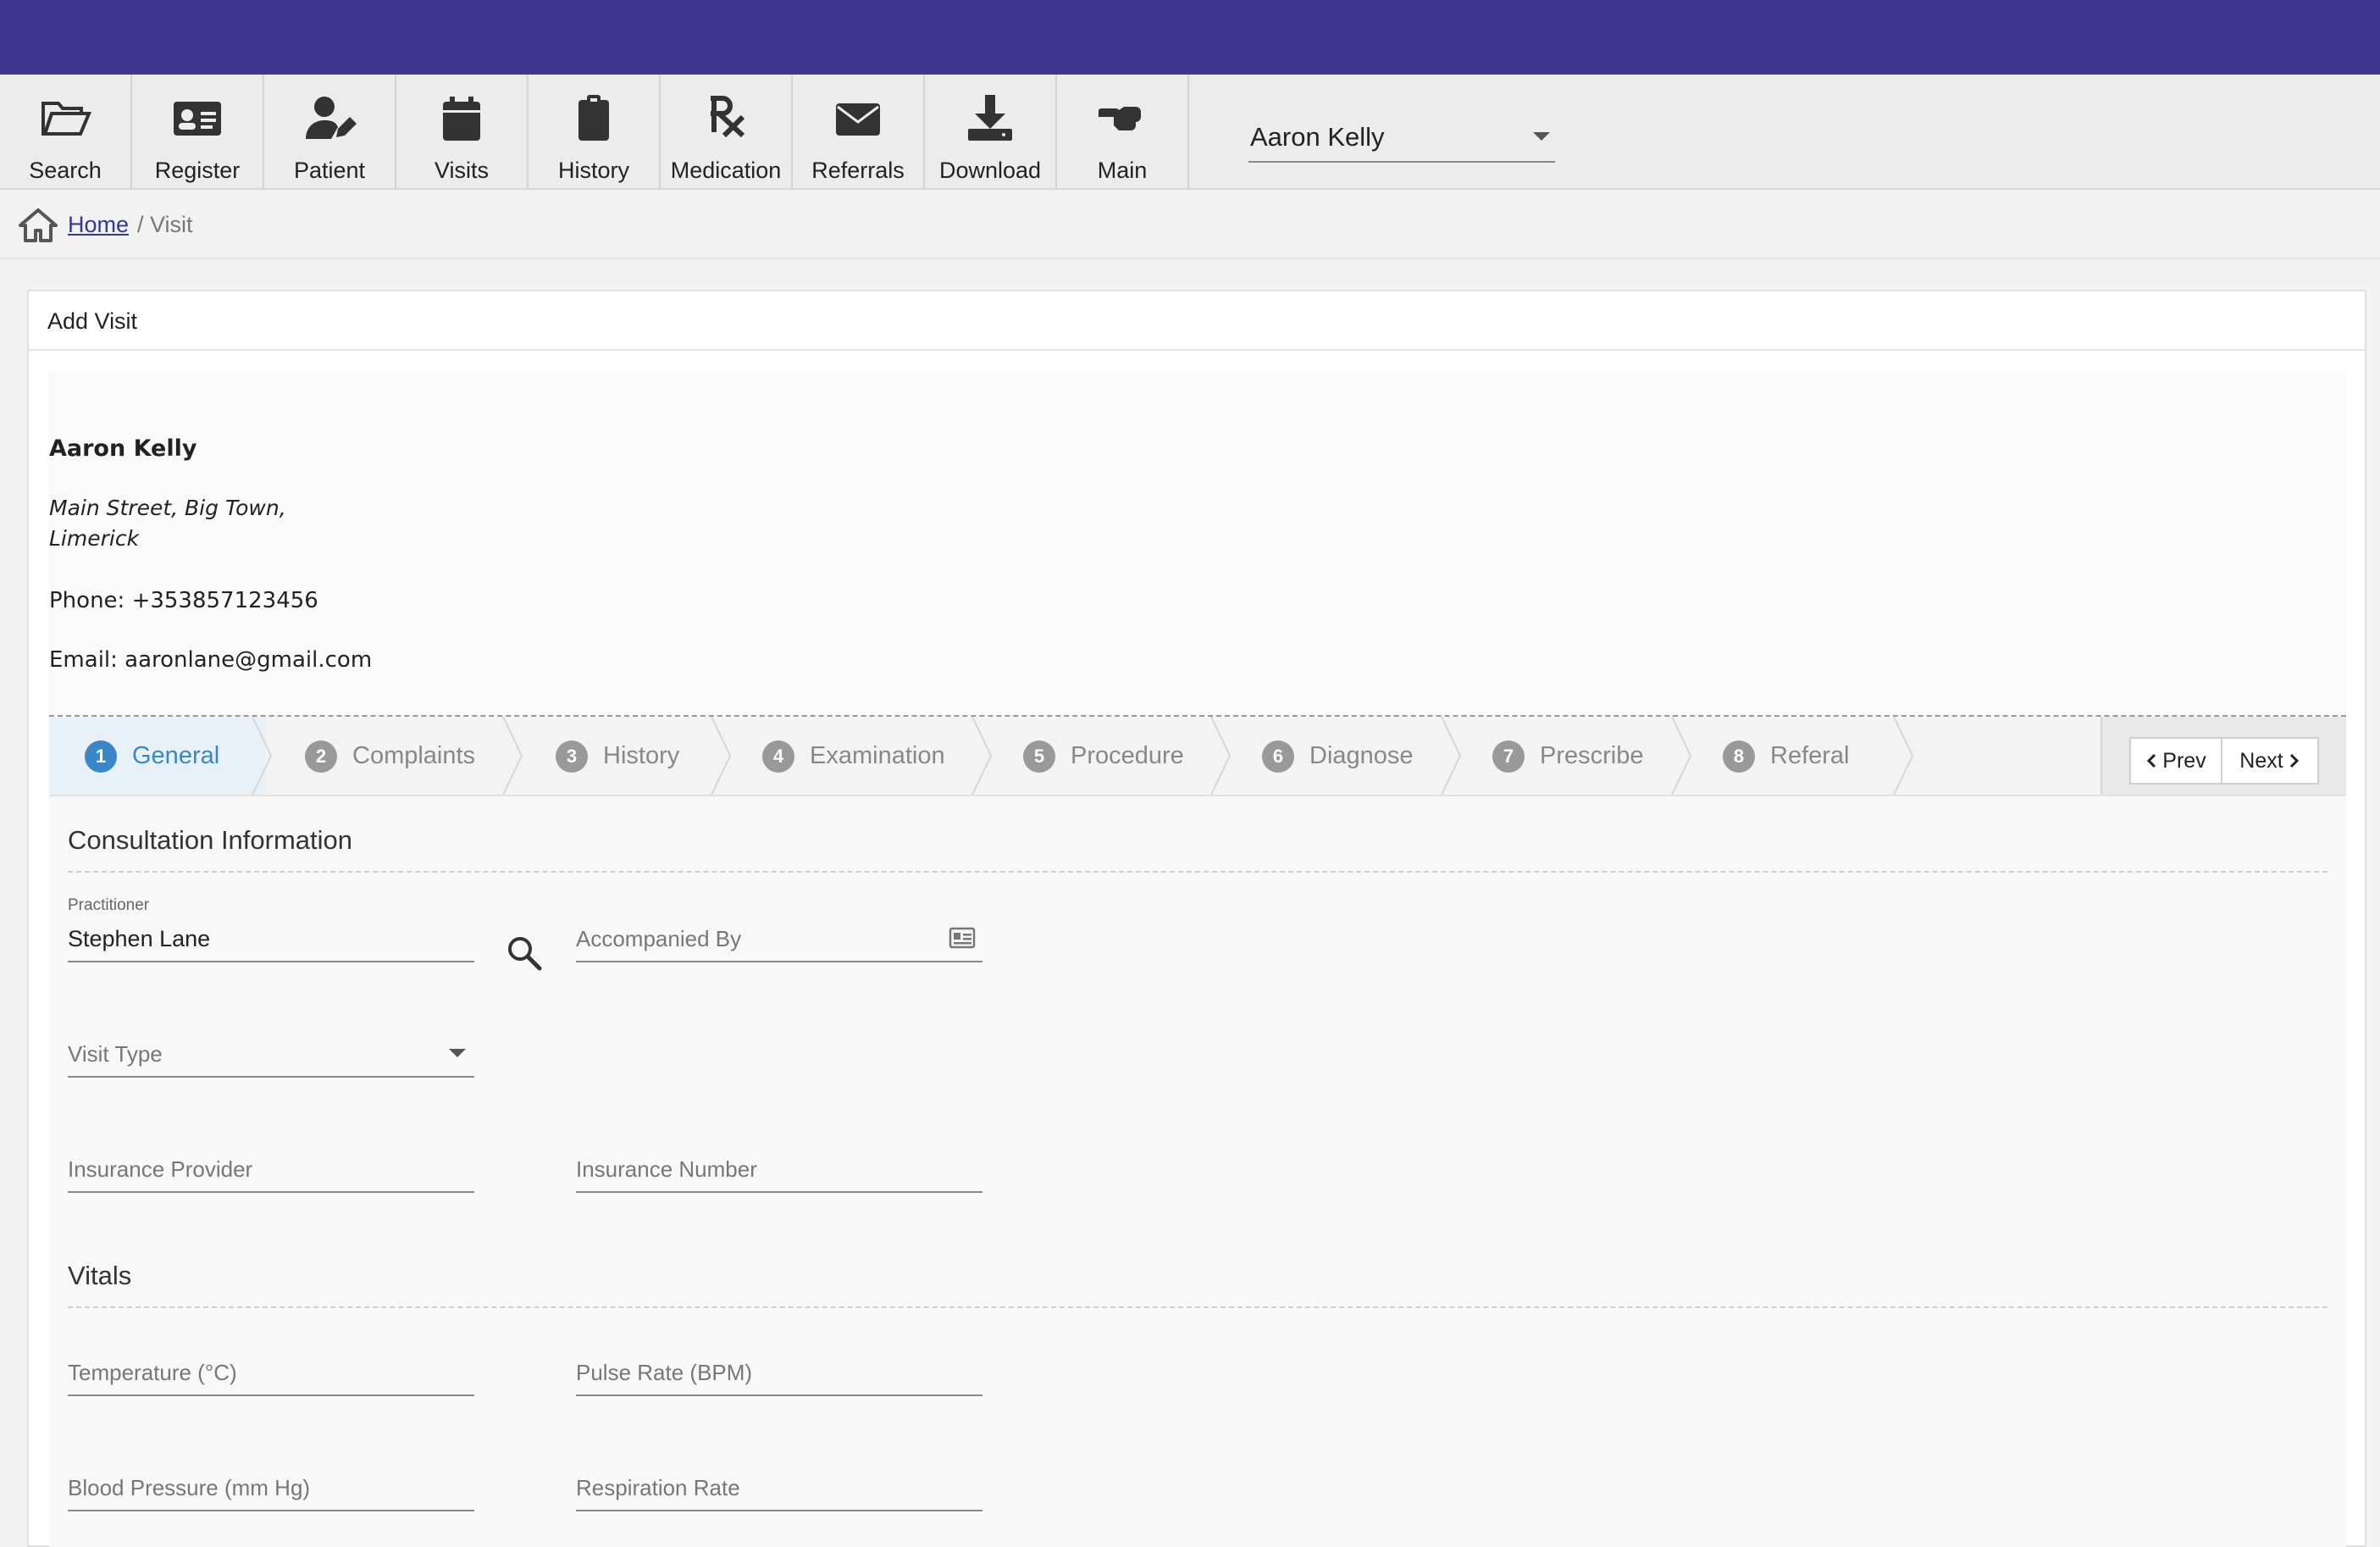 Image resolution: width=2380 pixels, height=1547 pixels. Describe the element at coordinates (878, 755) in the screenshot. I see `step-label: Examination` at that location.